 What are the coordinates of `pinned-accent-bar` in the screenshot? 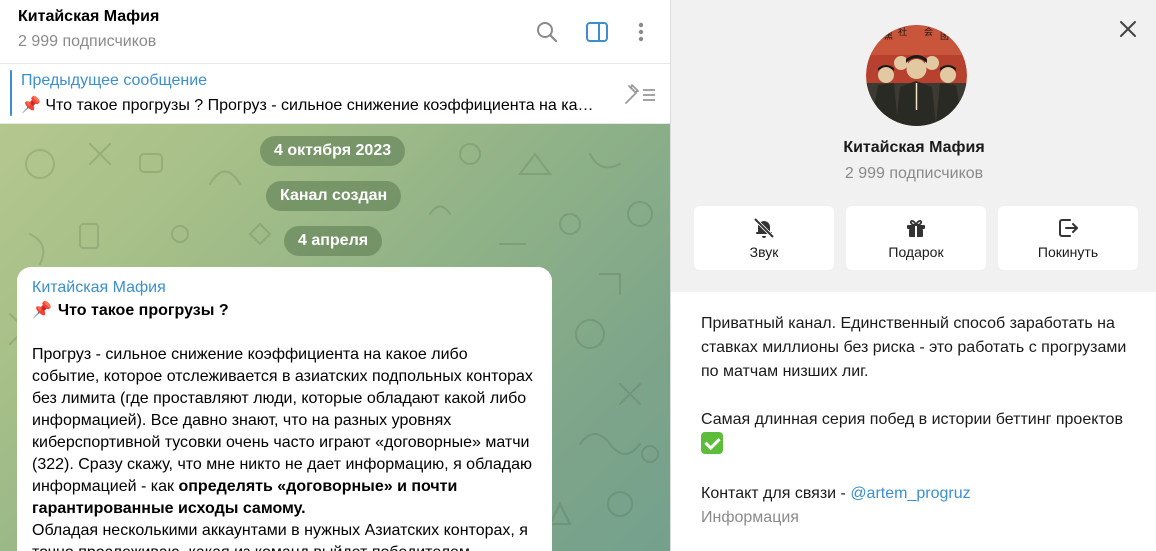 It's located at (11, 93).